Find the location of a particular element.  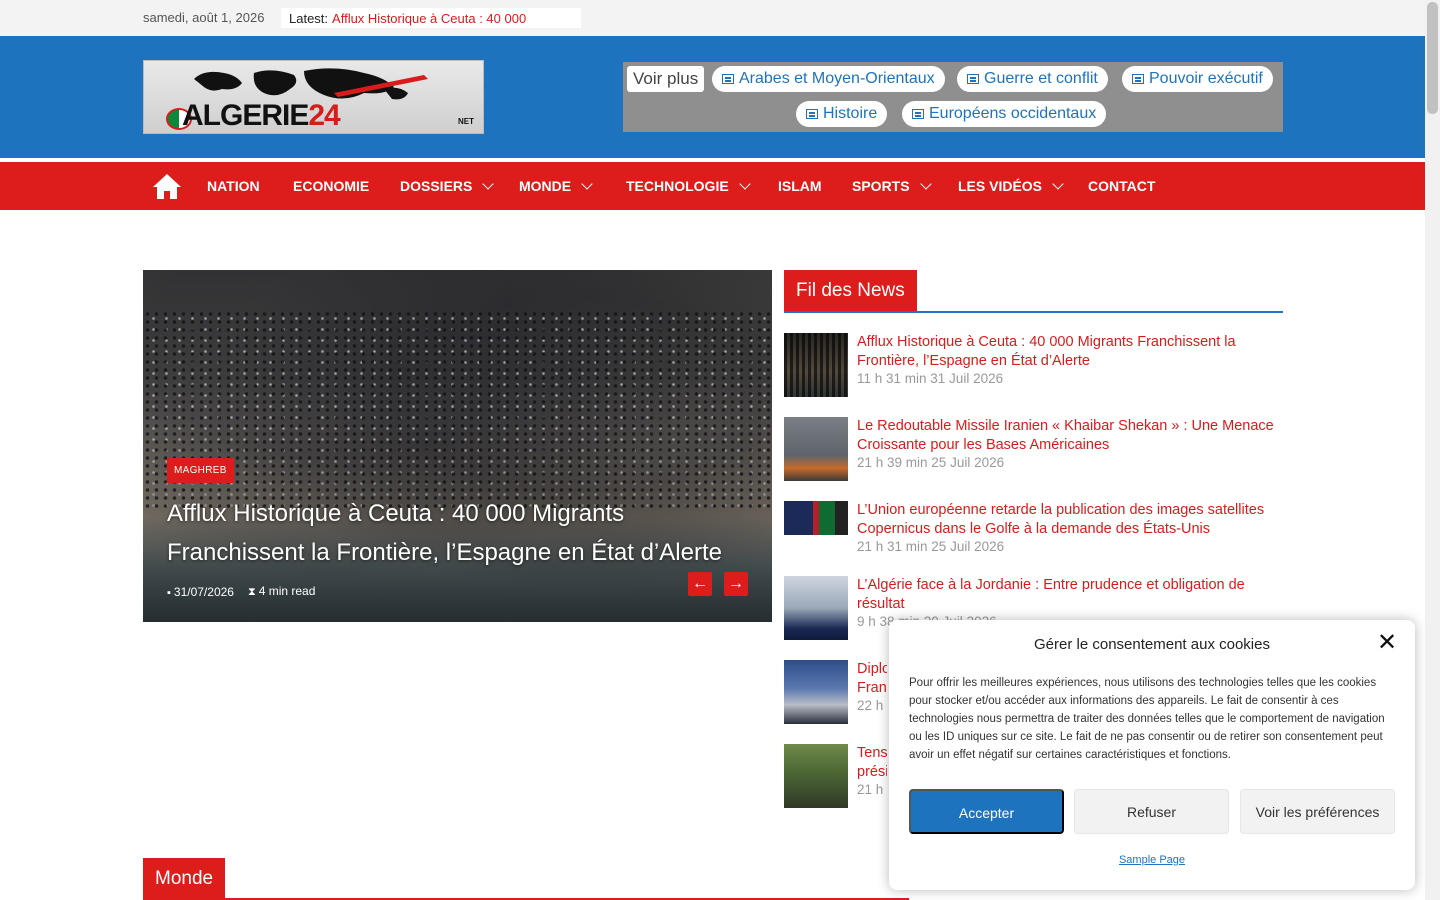

slider-next-arrow-icon: → is located at coordinates (736, 584).